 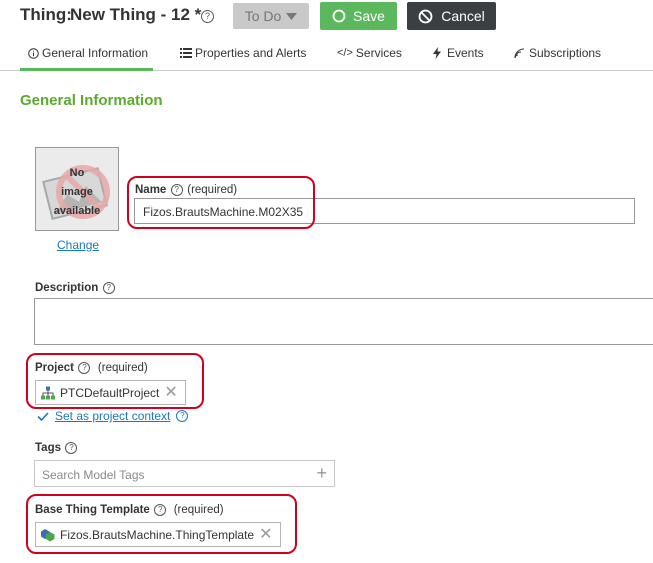 I want to click on state-dropdown-button: To Do, so click(x=271, y=16).